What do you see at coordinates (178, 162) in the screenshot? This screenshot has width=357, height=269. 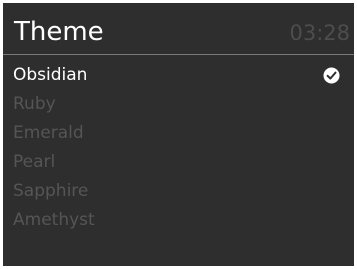 I see `theme-item-pearl: Pearl` at bounding box center [178, 162].